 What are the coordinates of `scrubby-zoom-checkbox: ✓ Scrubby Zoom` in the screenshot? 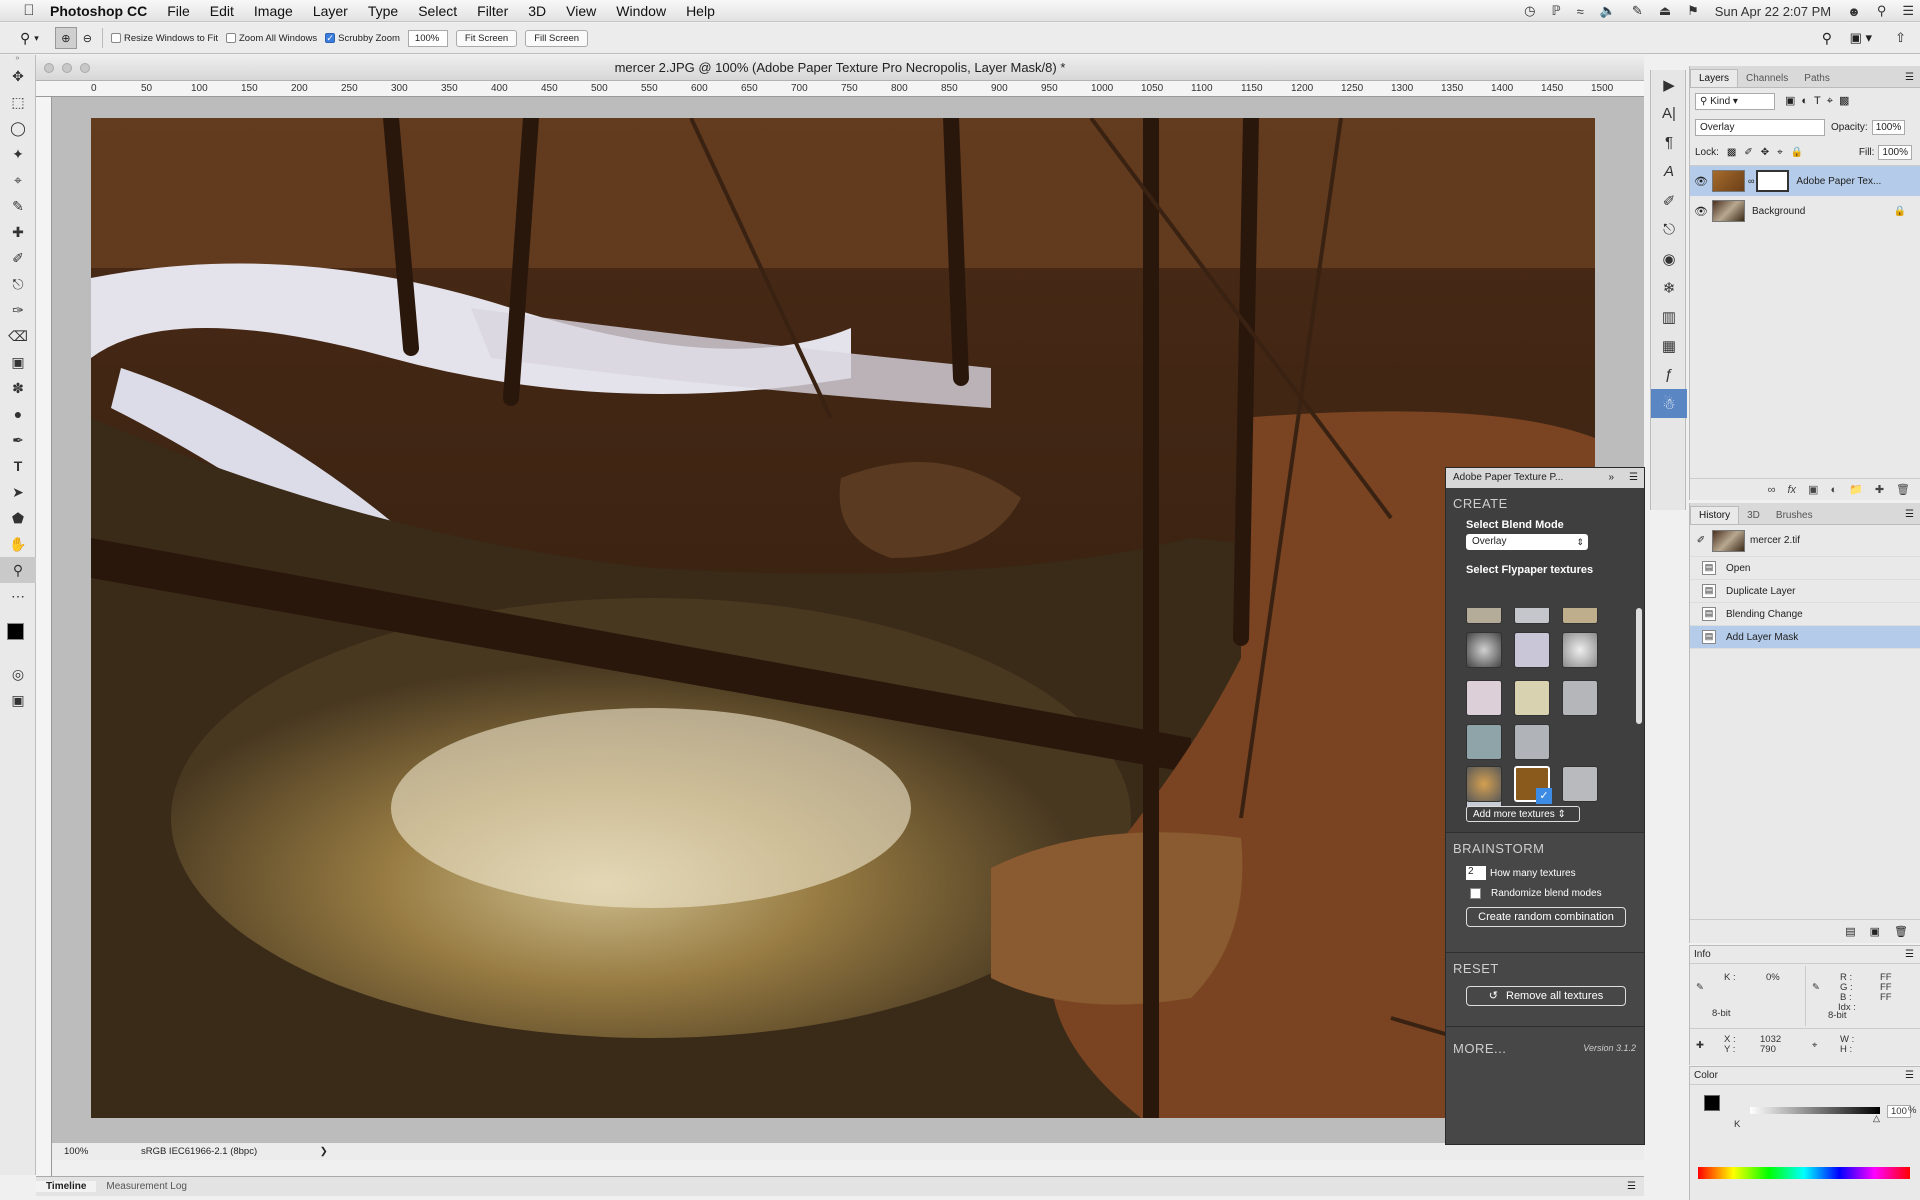 It's located at (362, 38).